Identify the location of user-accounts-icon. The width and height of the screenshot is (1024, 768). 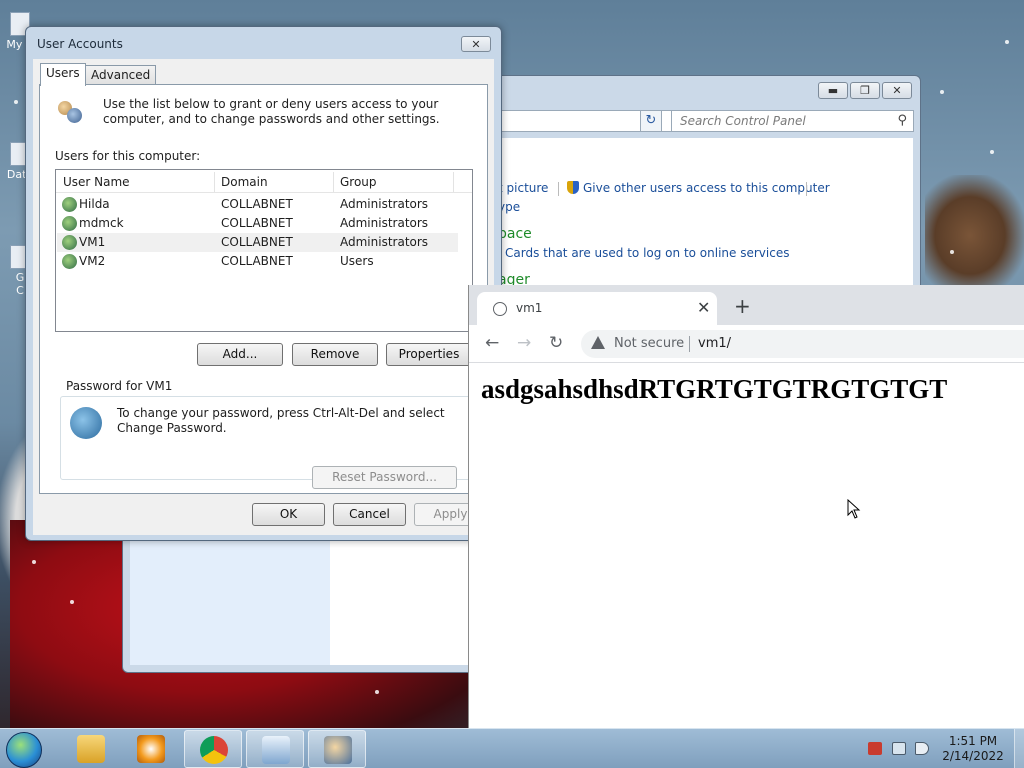
(338, 750).